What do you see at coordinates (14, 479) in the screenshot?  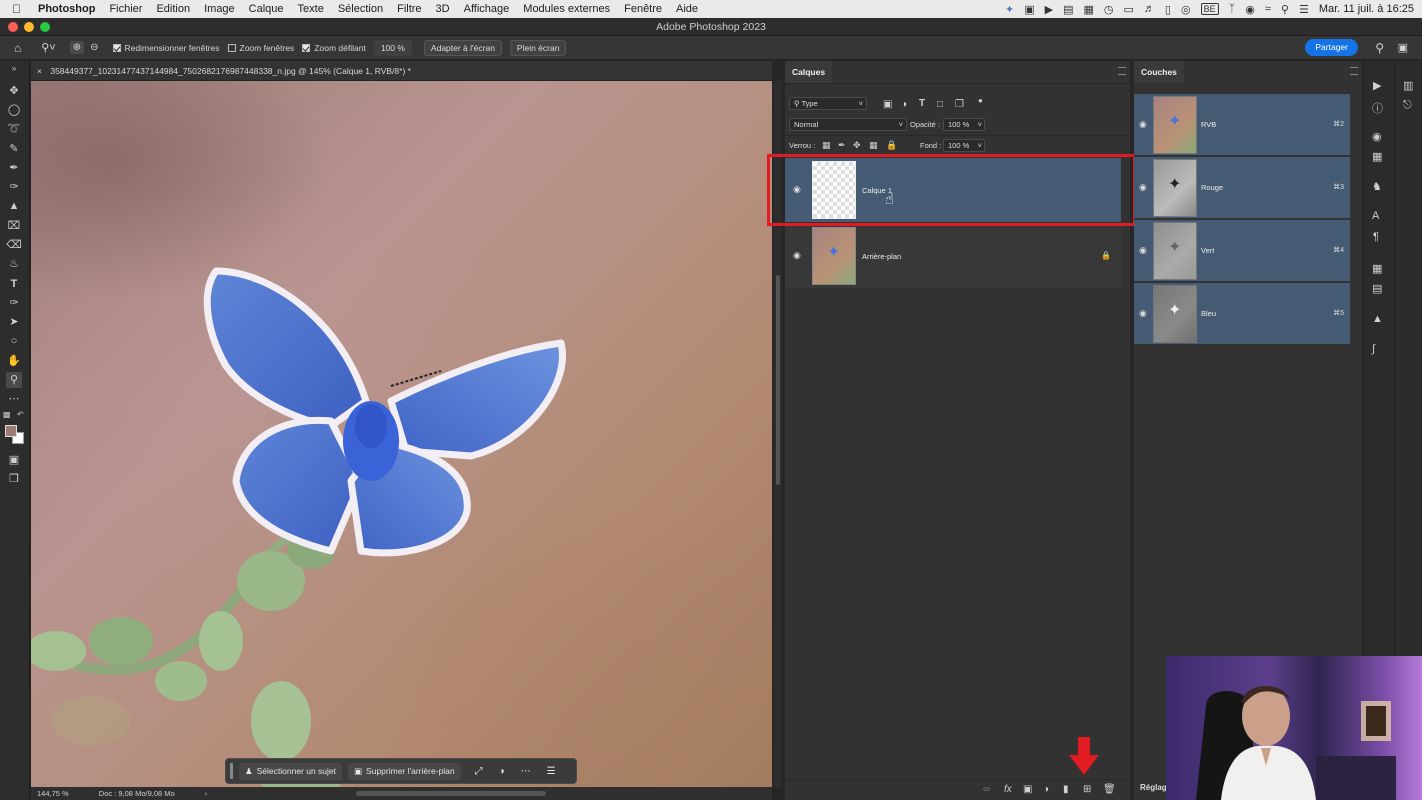 I see `screen-mode-icon: ❐` at bounding box center [14, 479].